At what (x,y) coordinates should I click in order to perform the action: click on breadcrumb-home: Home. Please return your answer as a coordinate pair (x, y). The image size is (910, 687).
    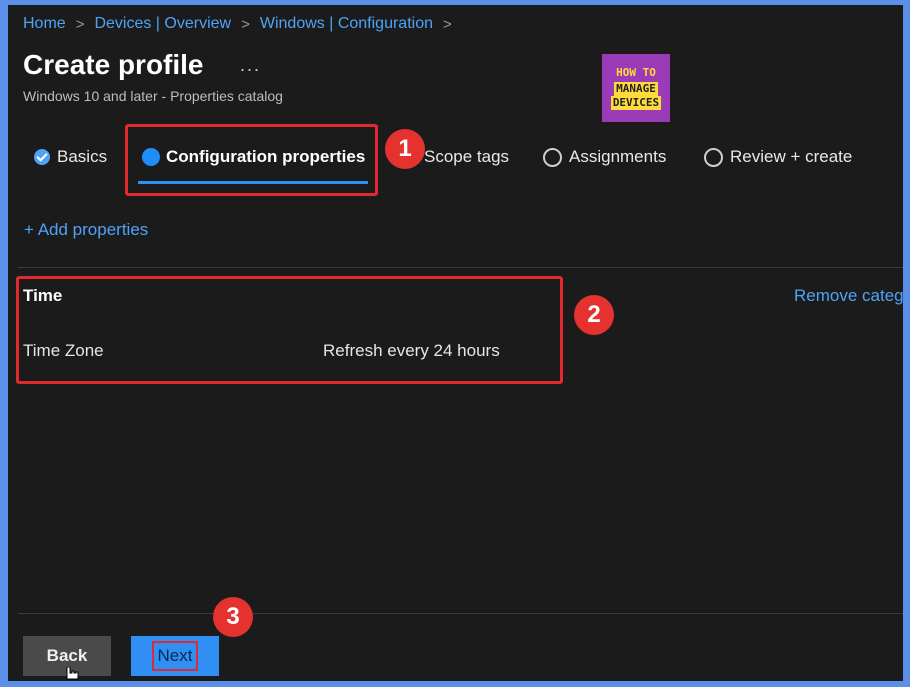
    Looking at the image, I should click on (44, 23).